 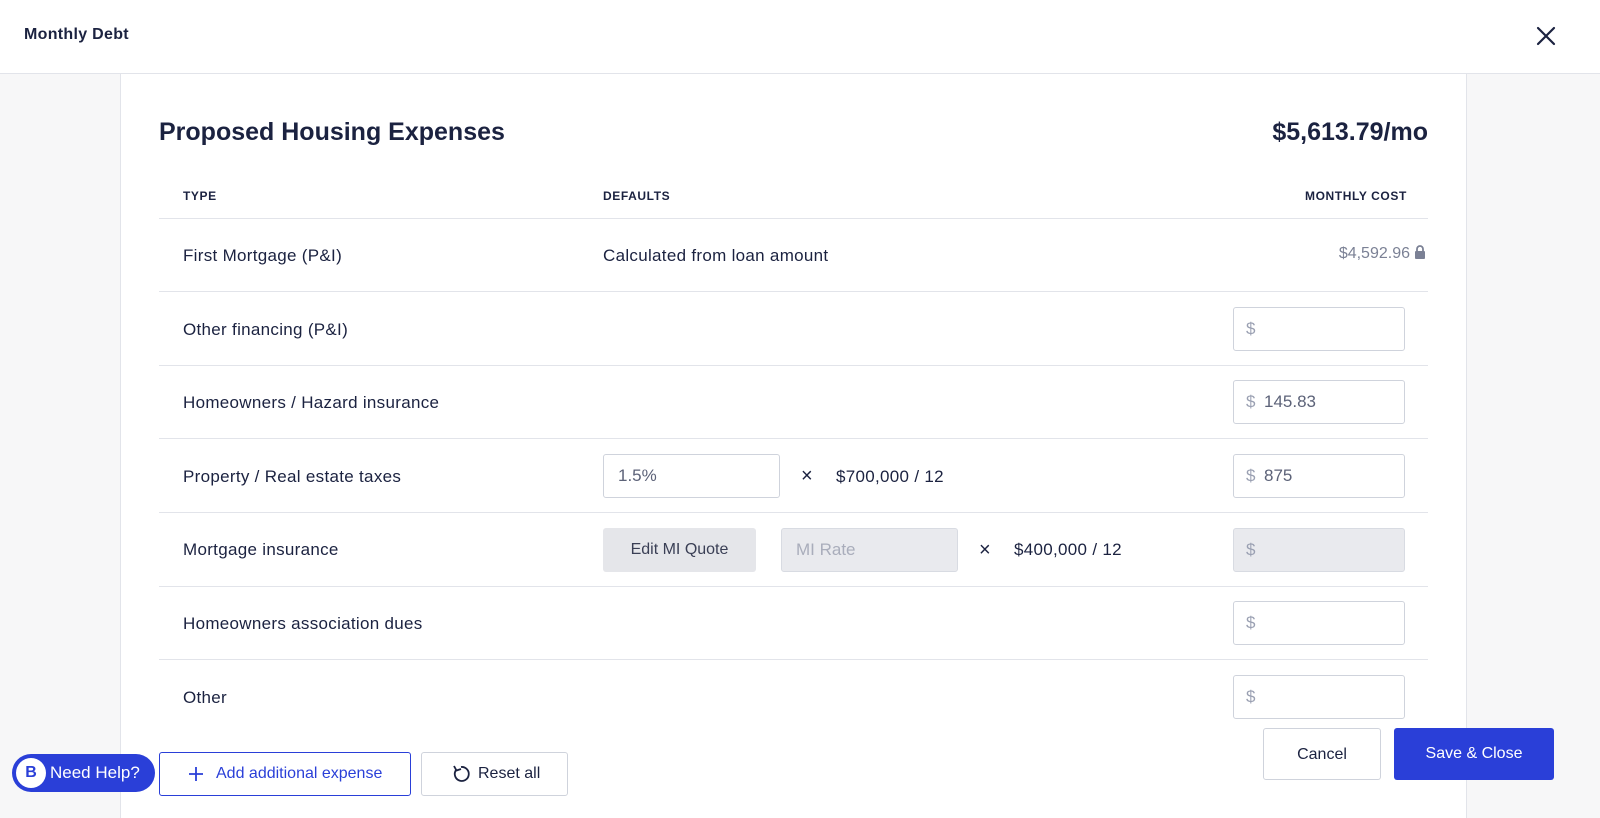 I want to click on row-label-property-taxes: Property / Real estate taxes, so click(x=292, y=476).